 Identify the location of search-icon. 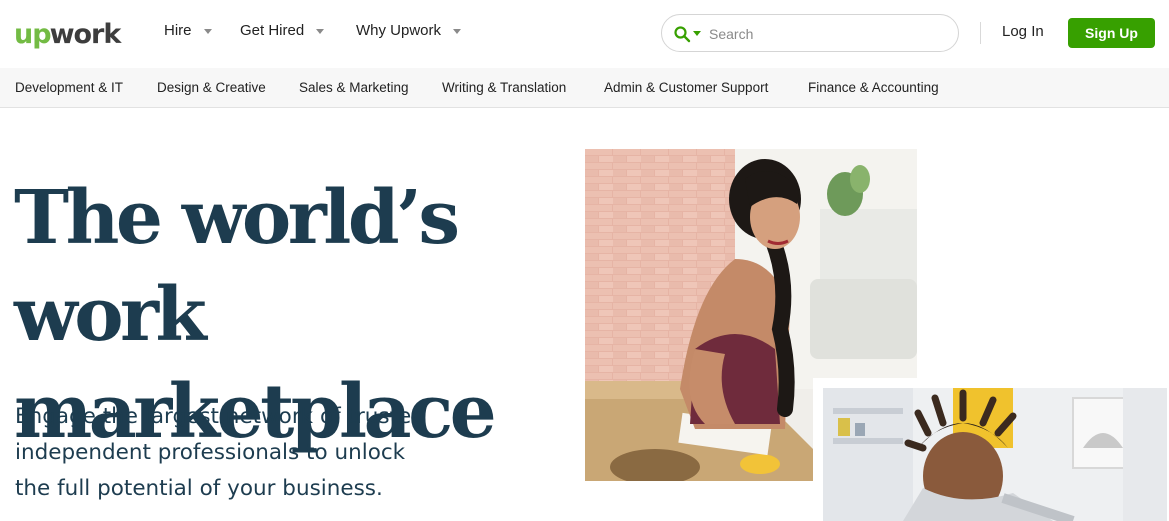
(682, 34).